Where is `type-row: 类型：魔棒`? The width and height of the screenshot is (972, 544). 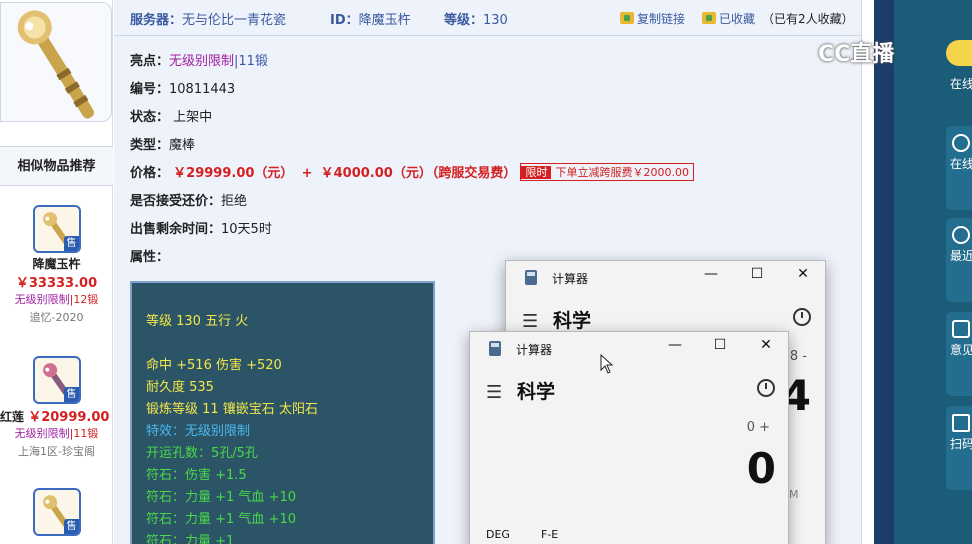 type-row: 类型：魔棒 is located at coordinates (162, 143).